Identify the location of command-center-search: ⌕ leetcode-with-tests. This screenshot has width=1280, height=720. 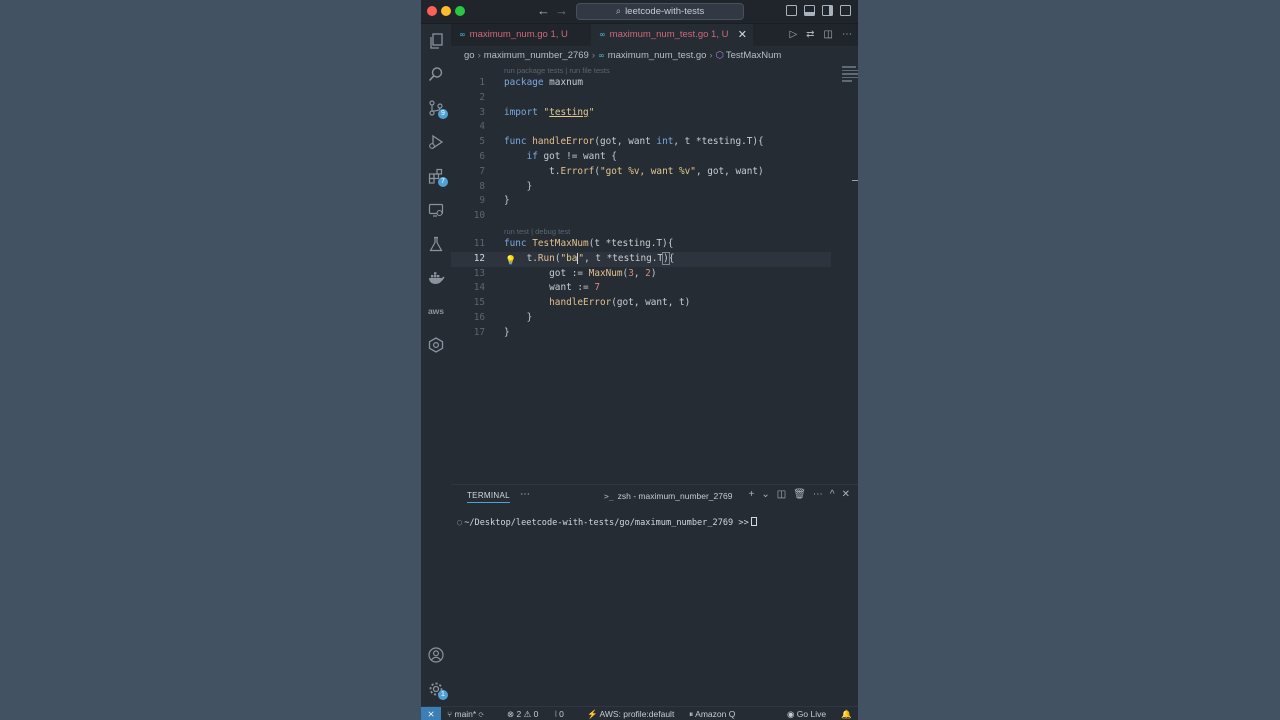
(660, 11).